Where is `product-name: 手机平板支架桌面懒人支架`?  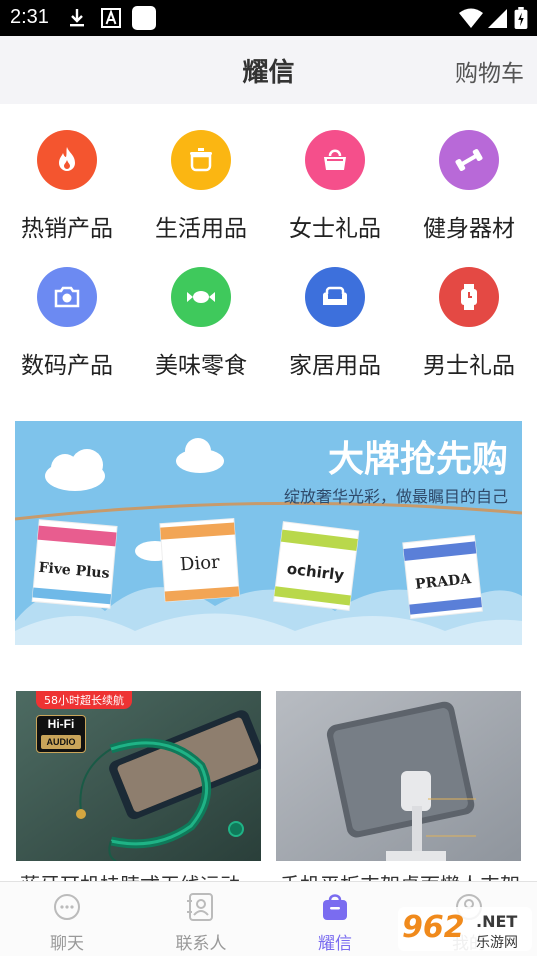 product-name: 手机平板支架桌面懒人支架 is located at coordinates (400, 875).